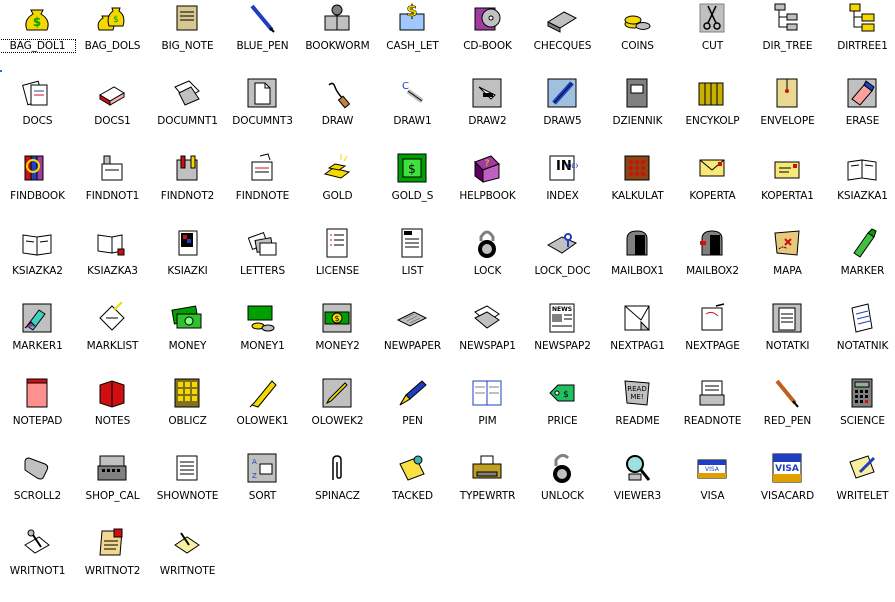  Describe the element at coordinates (112, 264) in the screenshot. I see `icon-item-ksiazka3: KSIAZKA3` at that location.